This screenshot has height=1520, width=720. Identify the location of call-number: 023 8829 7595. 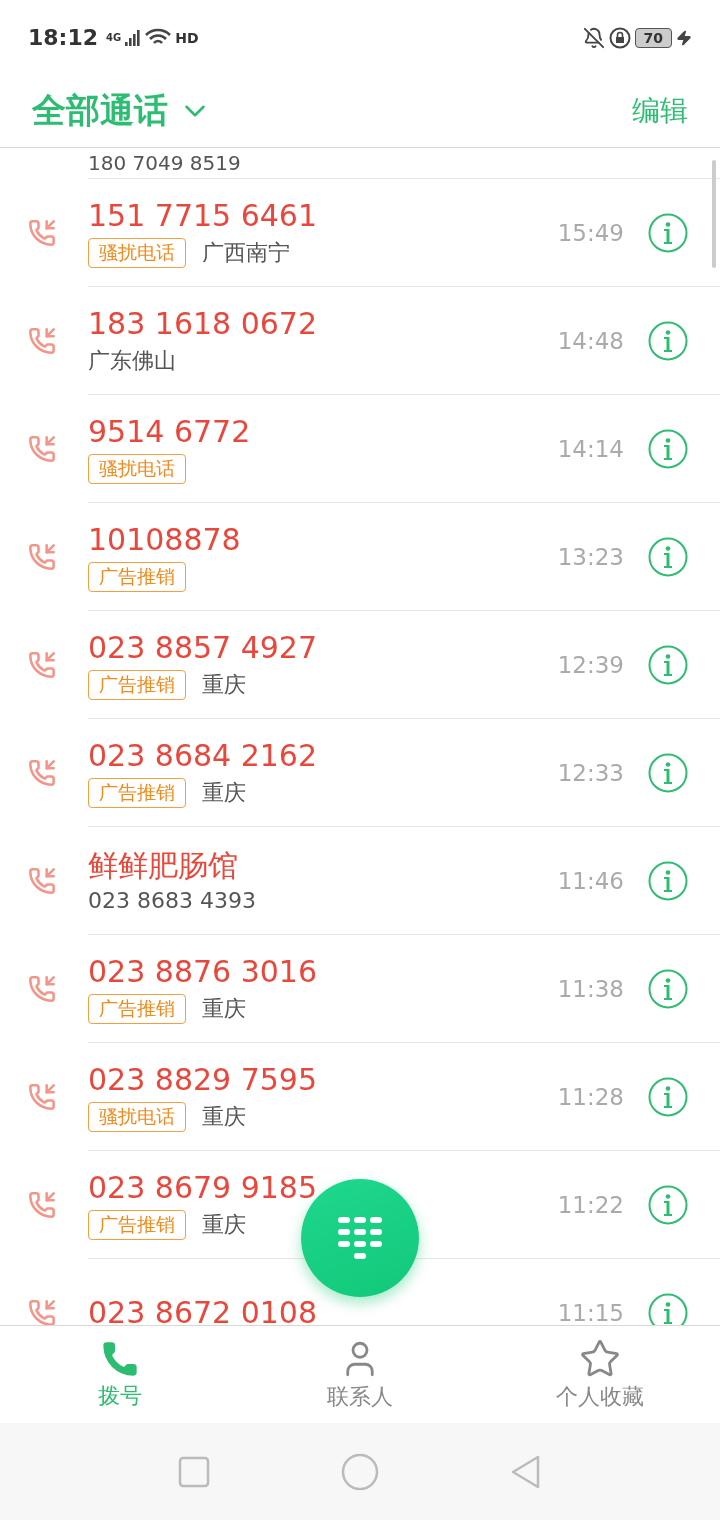
(203, 1079).